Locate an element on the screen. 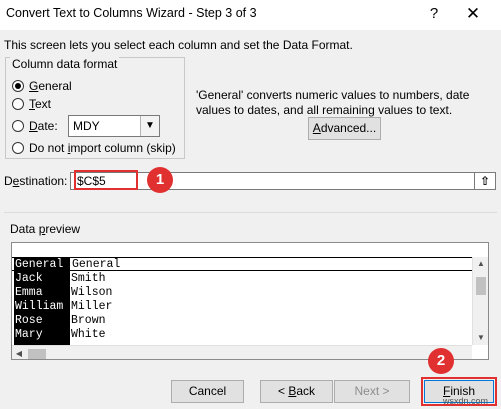  column-format-label: Column data format is located at coordinates (65, 64).